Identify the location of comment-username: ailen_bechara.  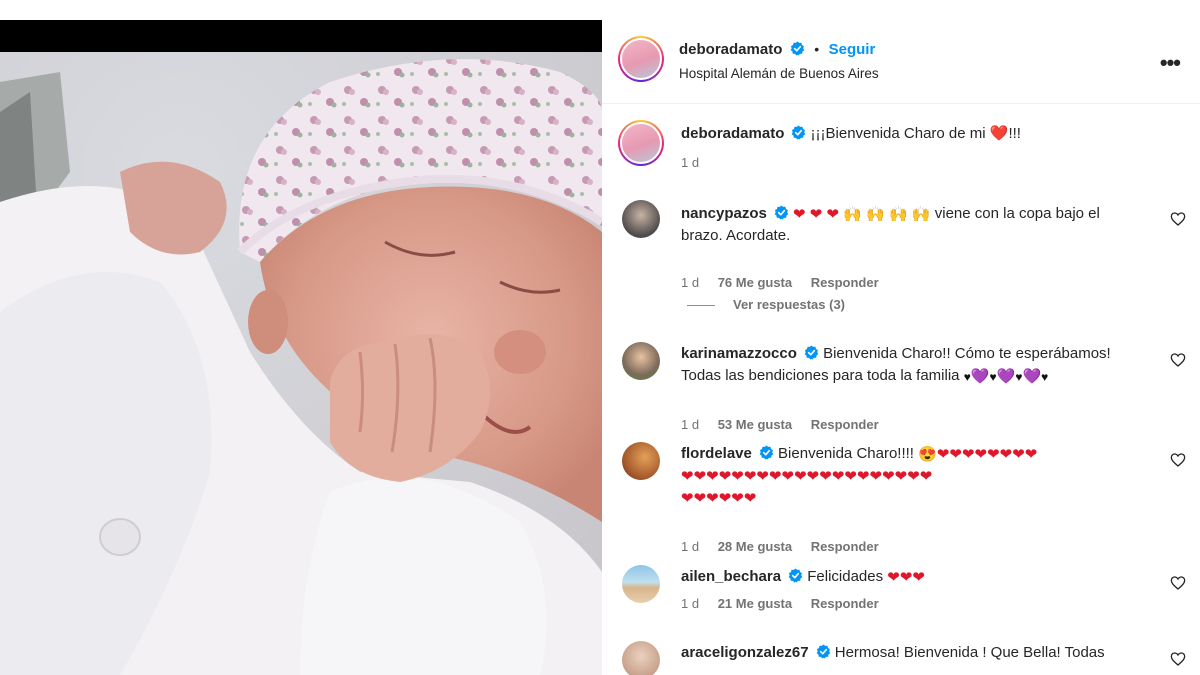
(731, 576).